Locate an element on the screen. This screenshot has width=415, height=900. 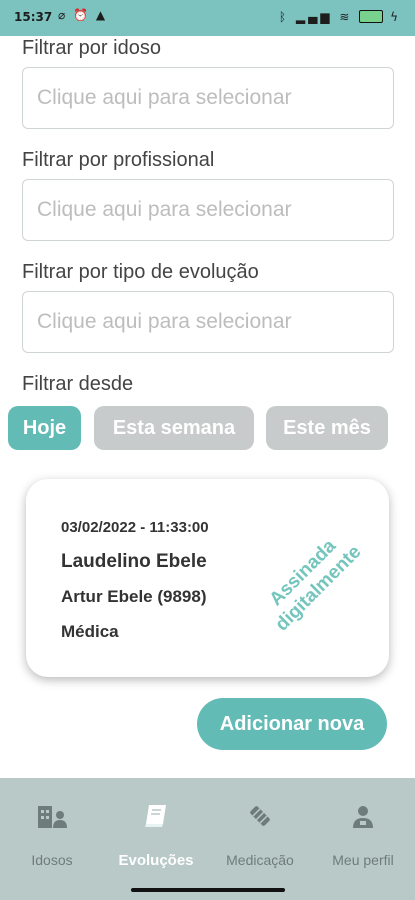
status-left-icons: ⌀ ⏰ ▲ is located at coordinates (82, 15).